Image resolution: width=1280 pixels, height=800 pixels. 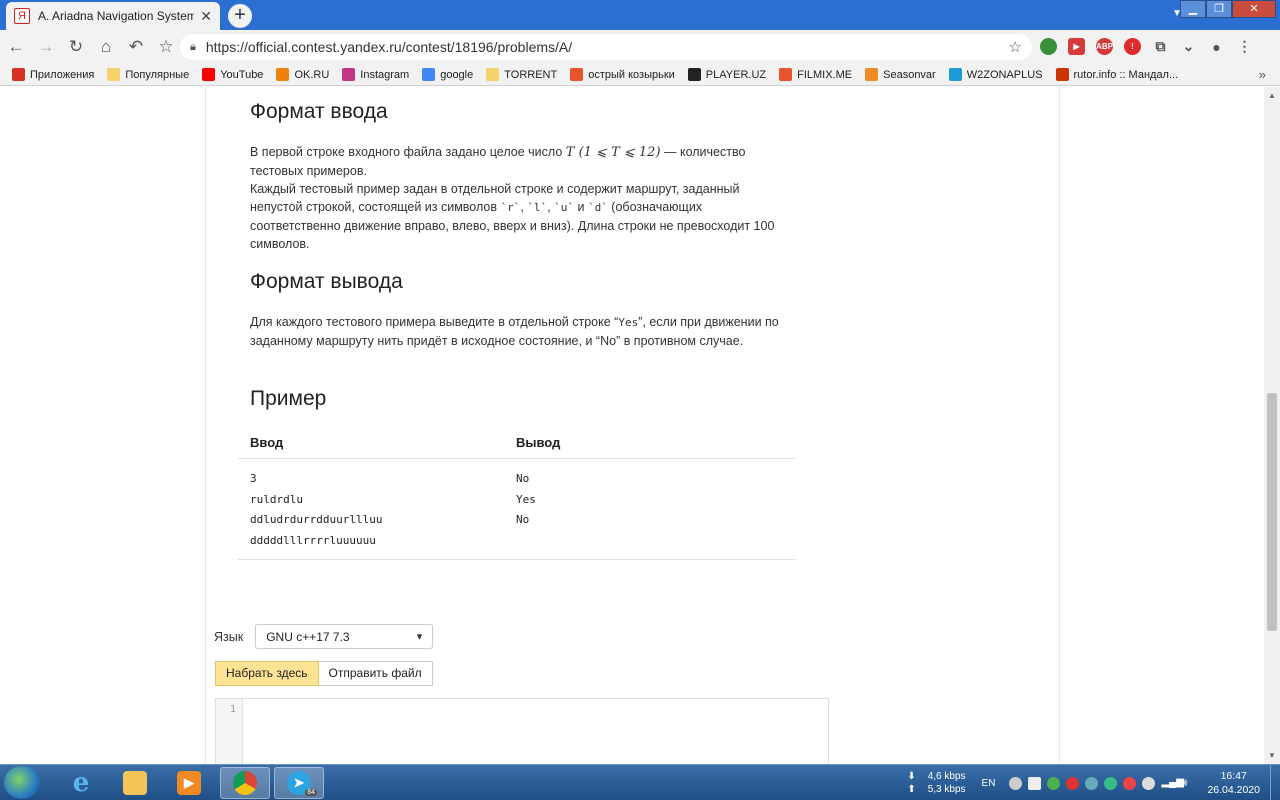 I want to click on extension-shield-icon: !, so click(x=1132, y=46).